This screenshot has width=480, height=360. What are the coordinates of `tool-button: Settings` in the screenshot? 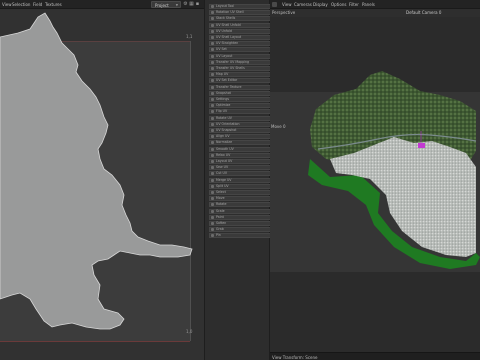 It's located at (240, 99).